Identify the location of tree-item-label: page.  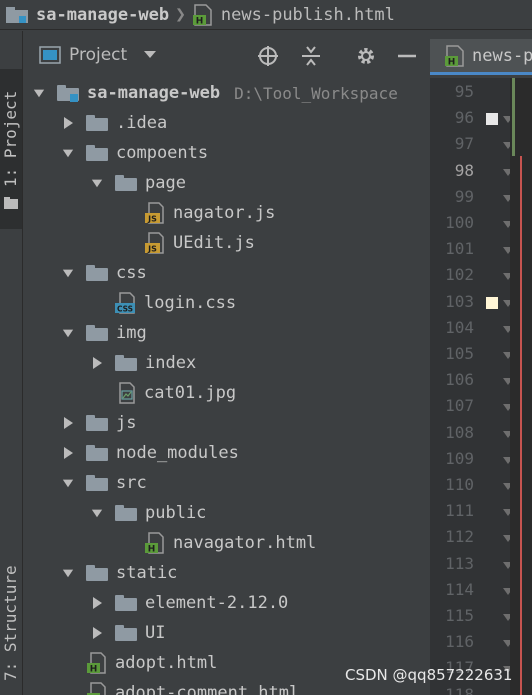
(165, 183).